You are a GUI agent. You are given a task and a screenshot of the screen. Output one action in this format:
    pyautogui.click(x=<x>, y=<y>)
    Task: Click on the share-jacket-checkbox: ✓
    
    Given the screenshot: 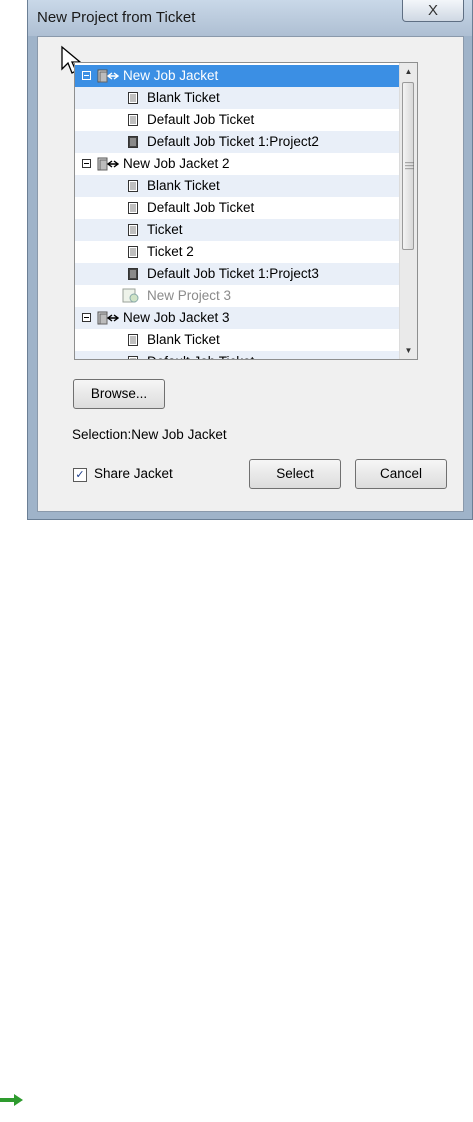 What is the action you would take?
    pyautogui.click(x=80, y=475)
    